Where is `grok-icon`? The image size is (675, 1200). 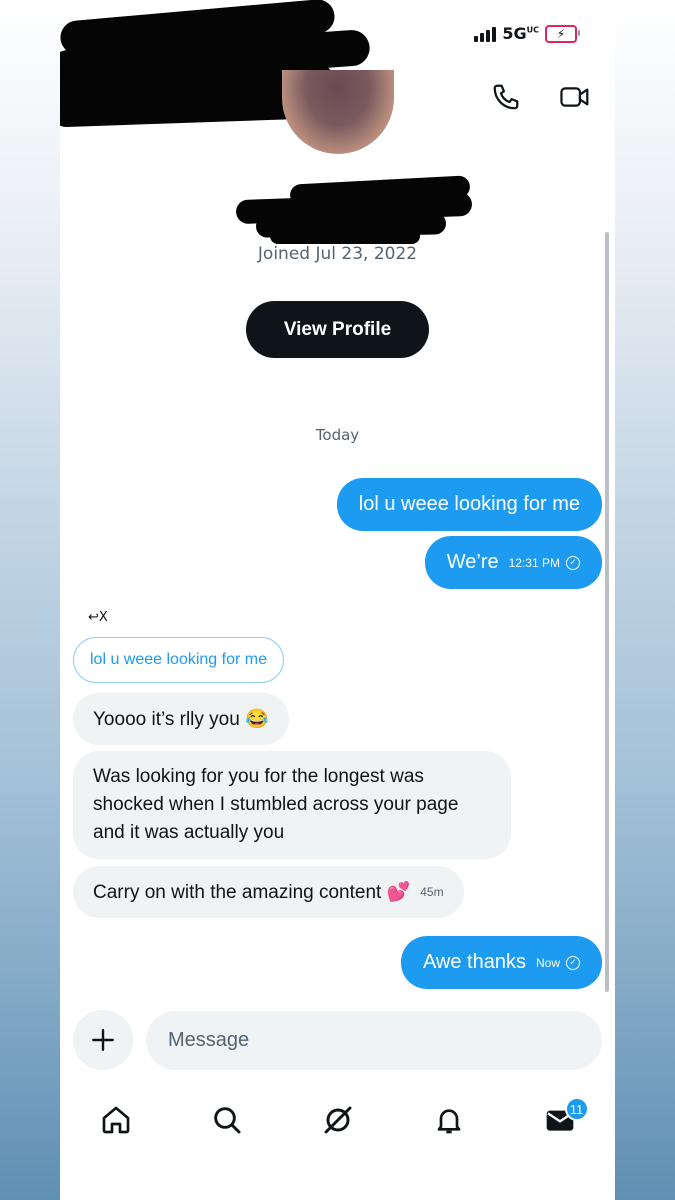 grok-icon is located at coordinates (337, 1120).